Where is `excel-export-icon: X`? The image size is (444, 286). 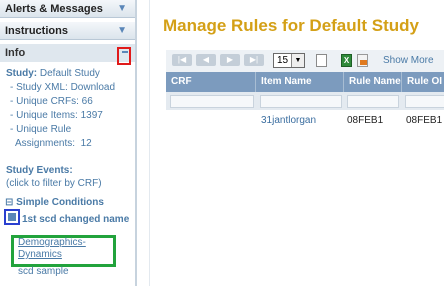
excel-export-icon: X is located at coordinates (346, 60).